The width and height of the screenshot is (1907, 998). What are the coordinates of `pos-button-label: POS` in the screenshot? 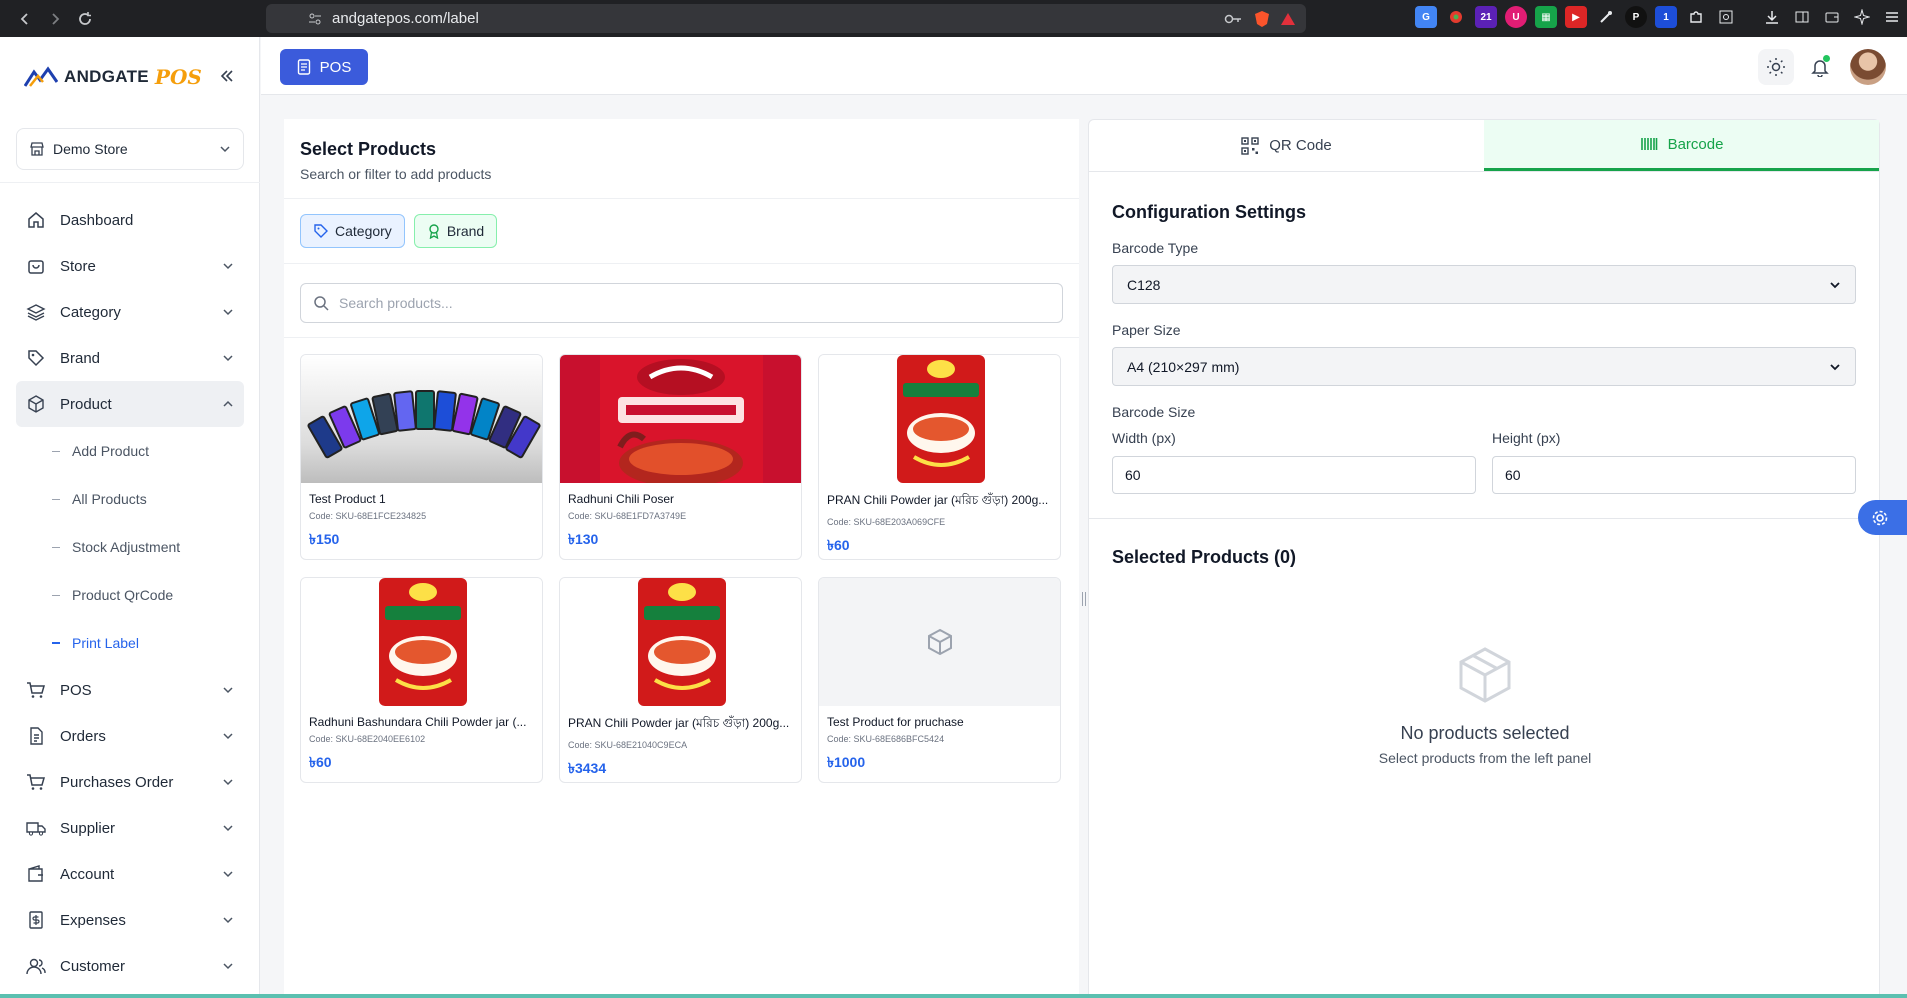 It's located at (335, 67).